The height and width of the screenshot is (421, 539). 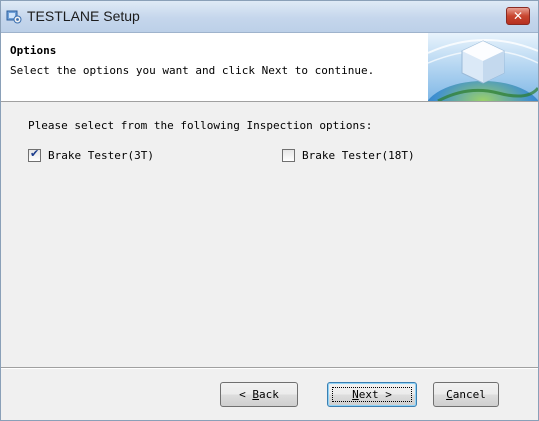 I want to click on title-bar: TESTLANE Setup ✕, so click(x=269, y=17).